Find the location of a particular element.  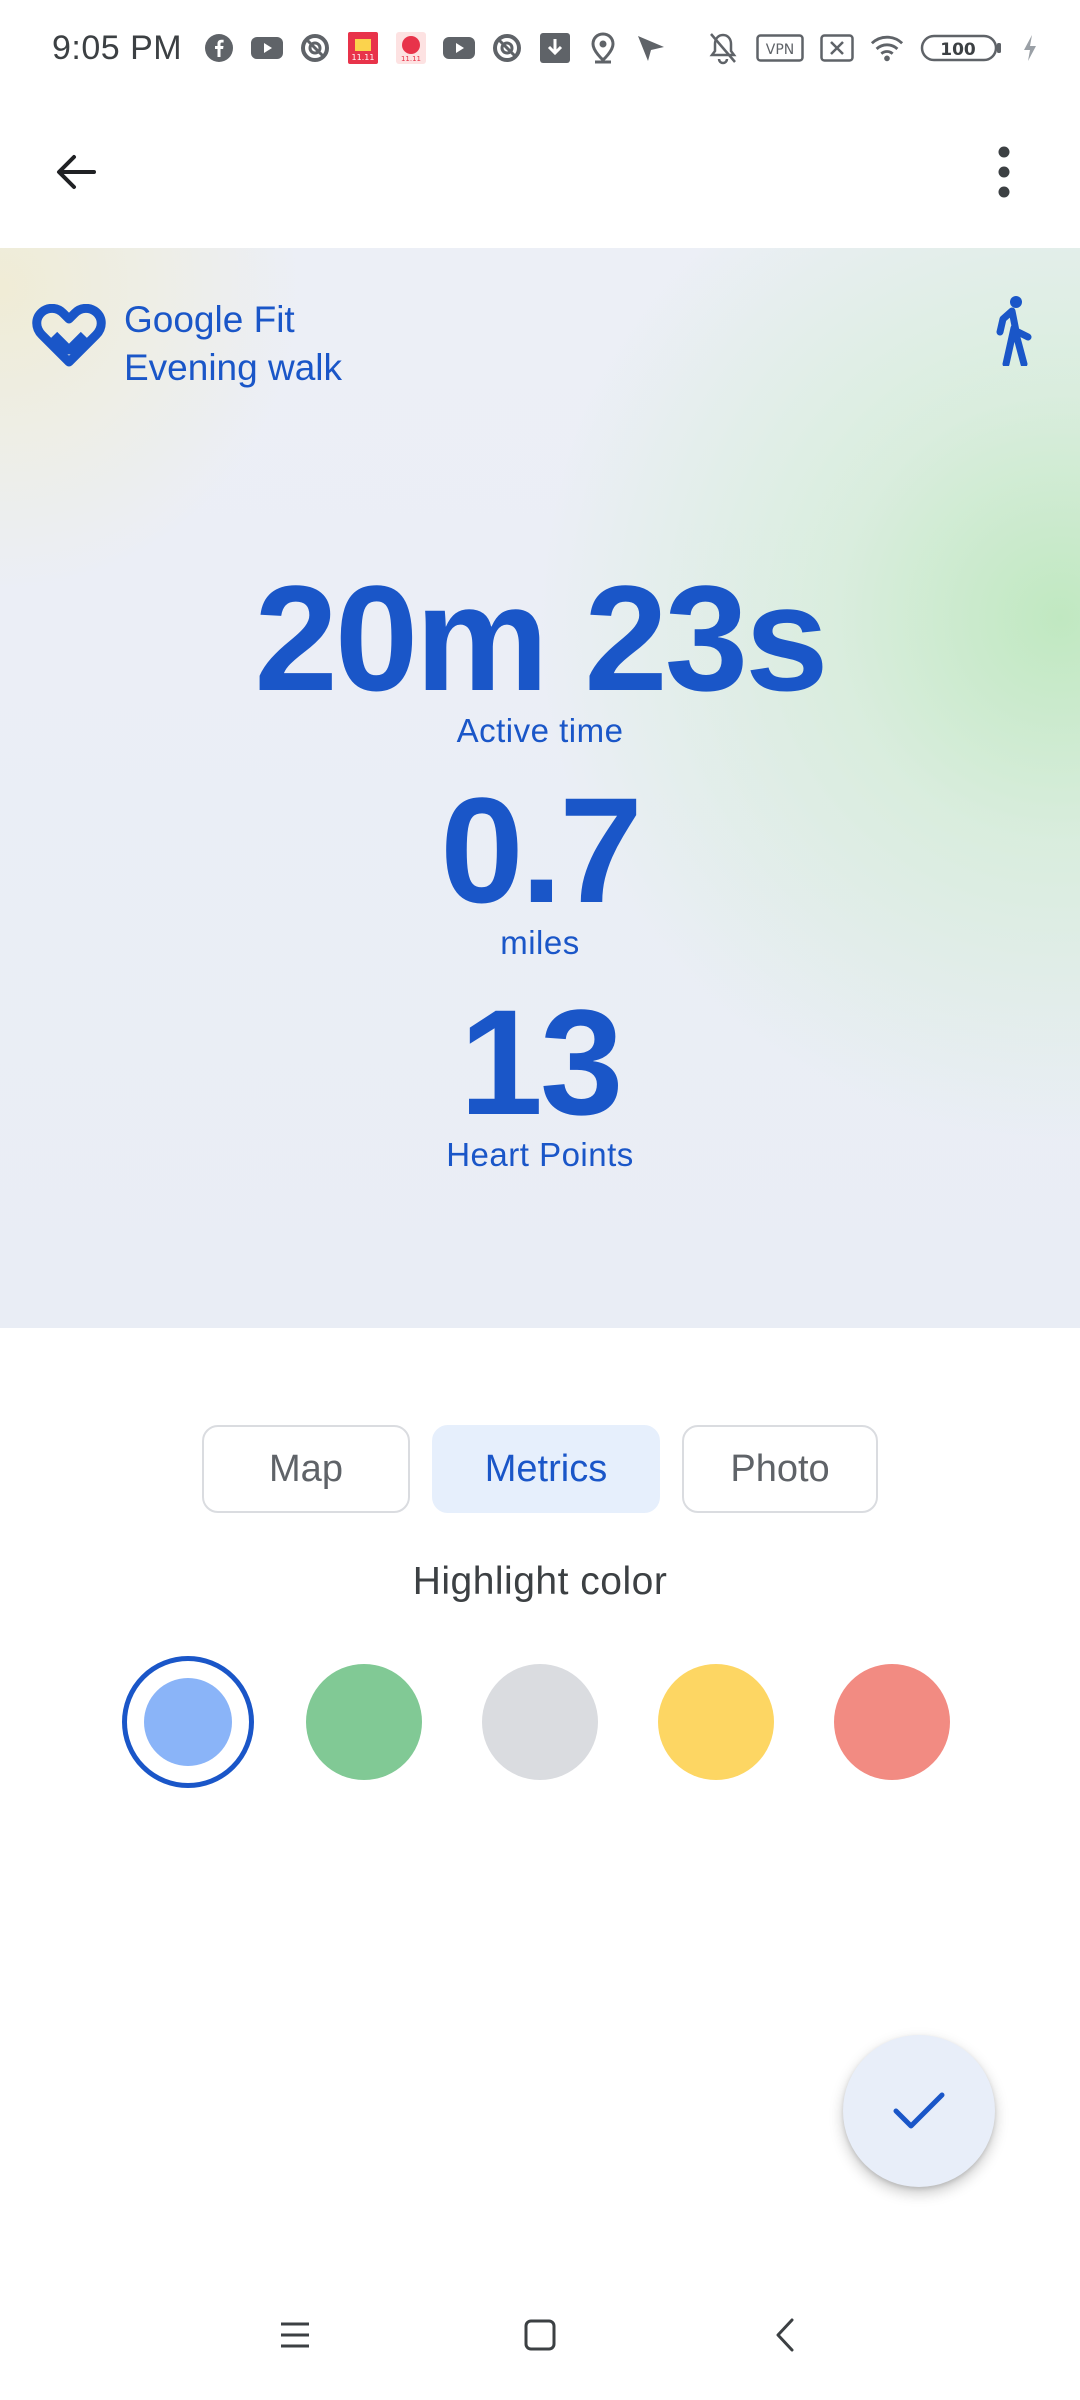

battery-icon: 100 is located at coordinates (962, 48).